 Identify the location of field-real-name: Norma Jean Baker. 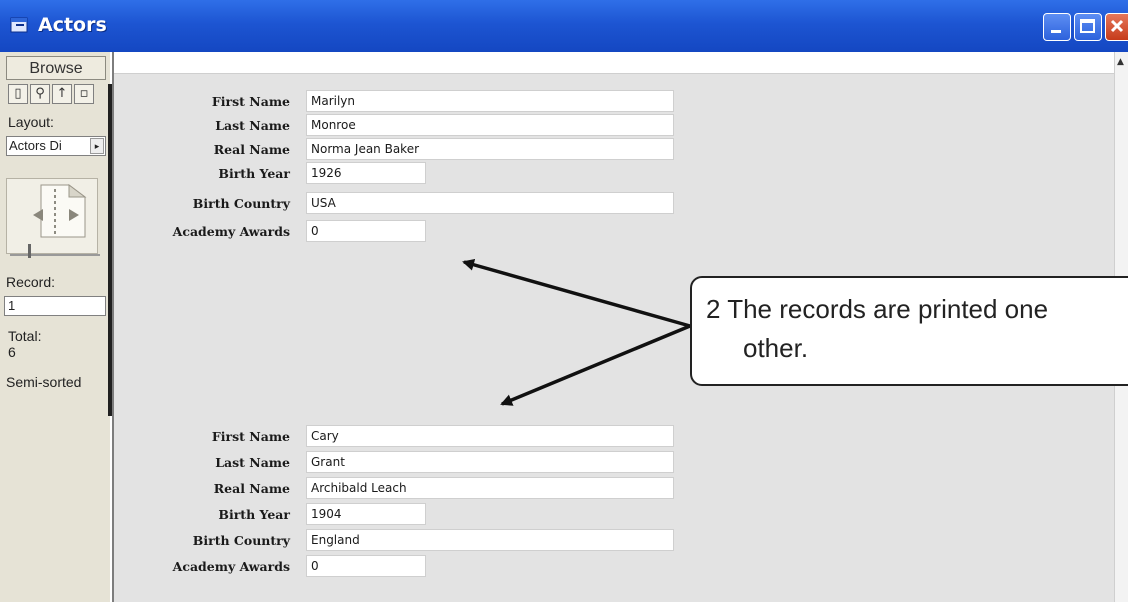
(490, 149).